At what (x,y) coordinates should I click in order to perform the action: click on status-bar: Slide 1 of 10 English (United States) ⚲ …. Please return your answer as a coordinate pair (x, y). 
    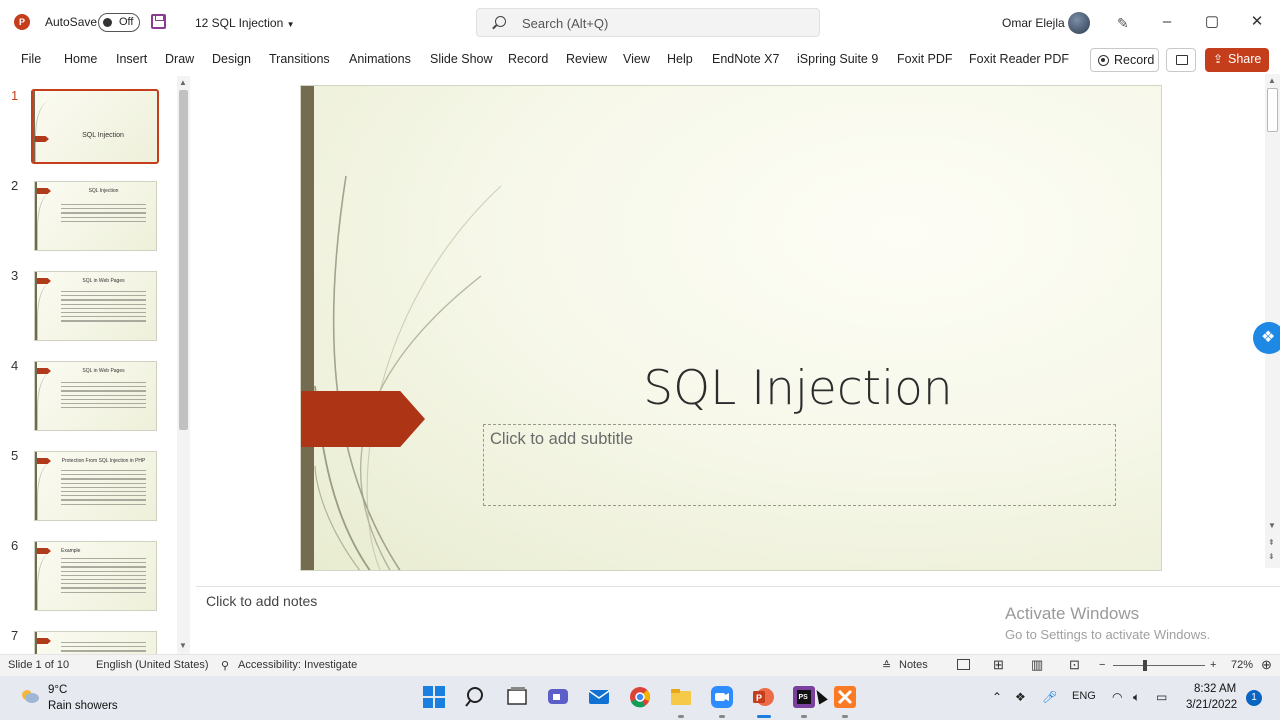
    Looking at the image, I should click on (640, 665).